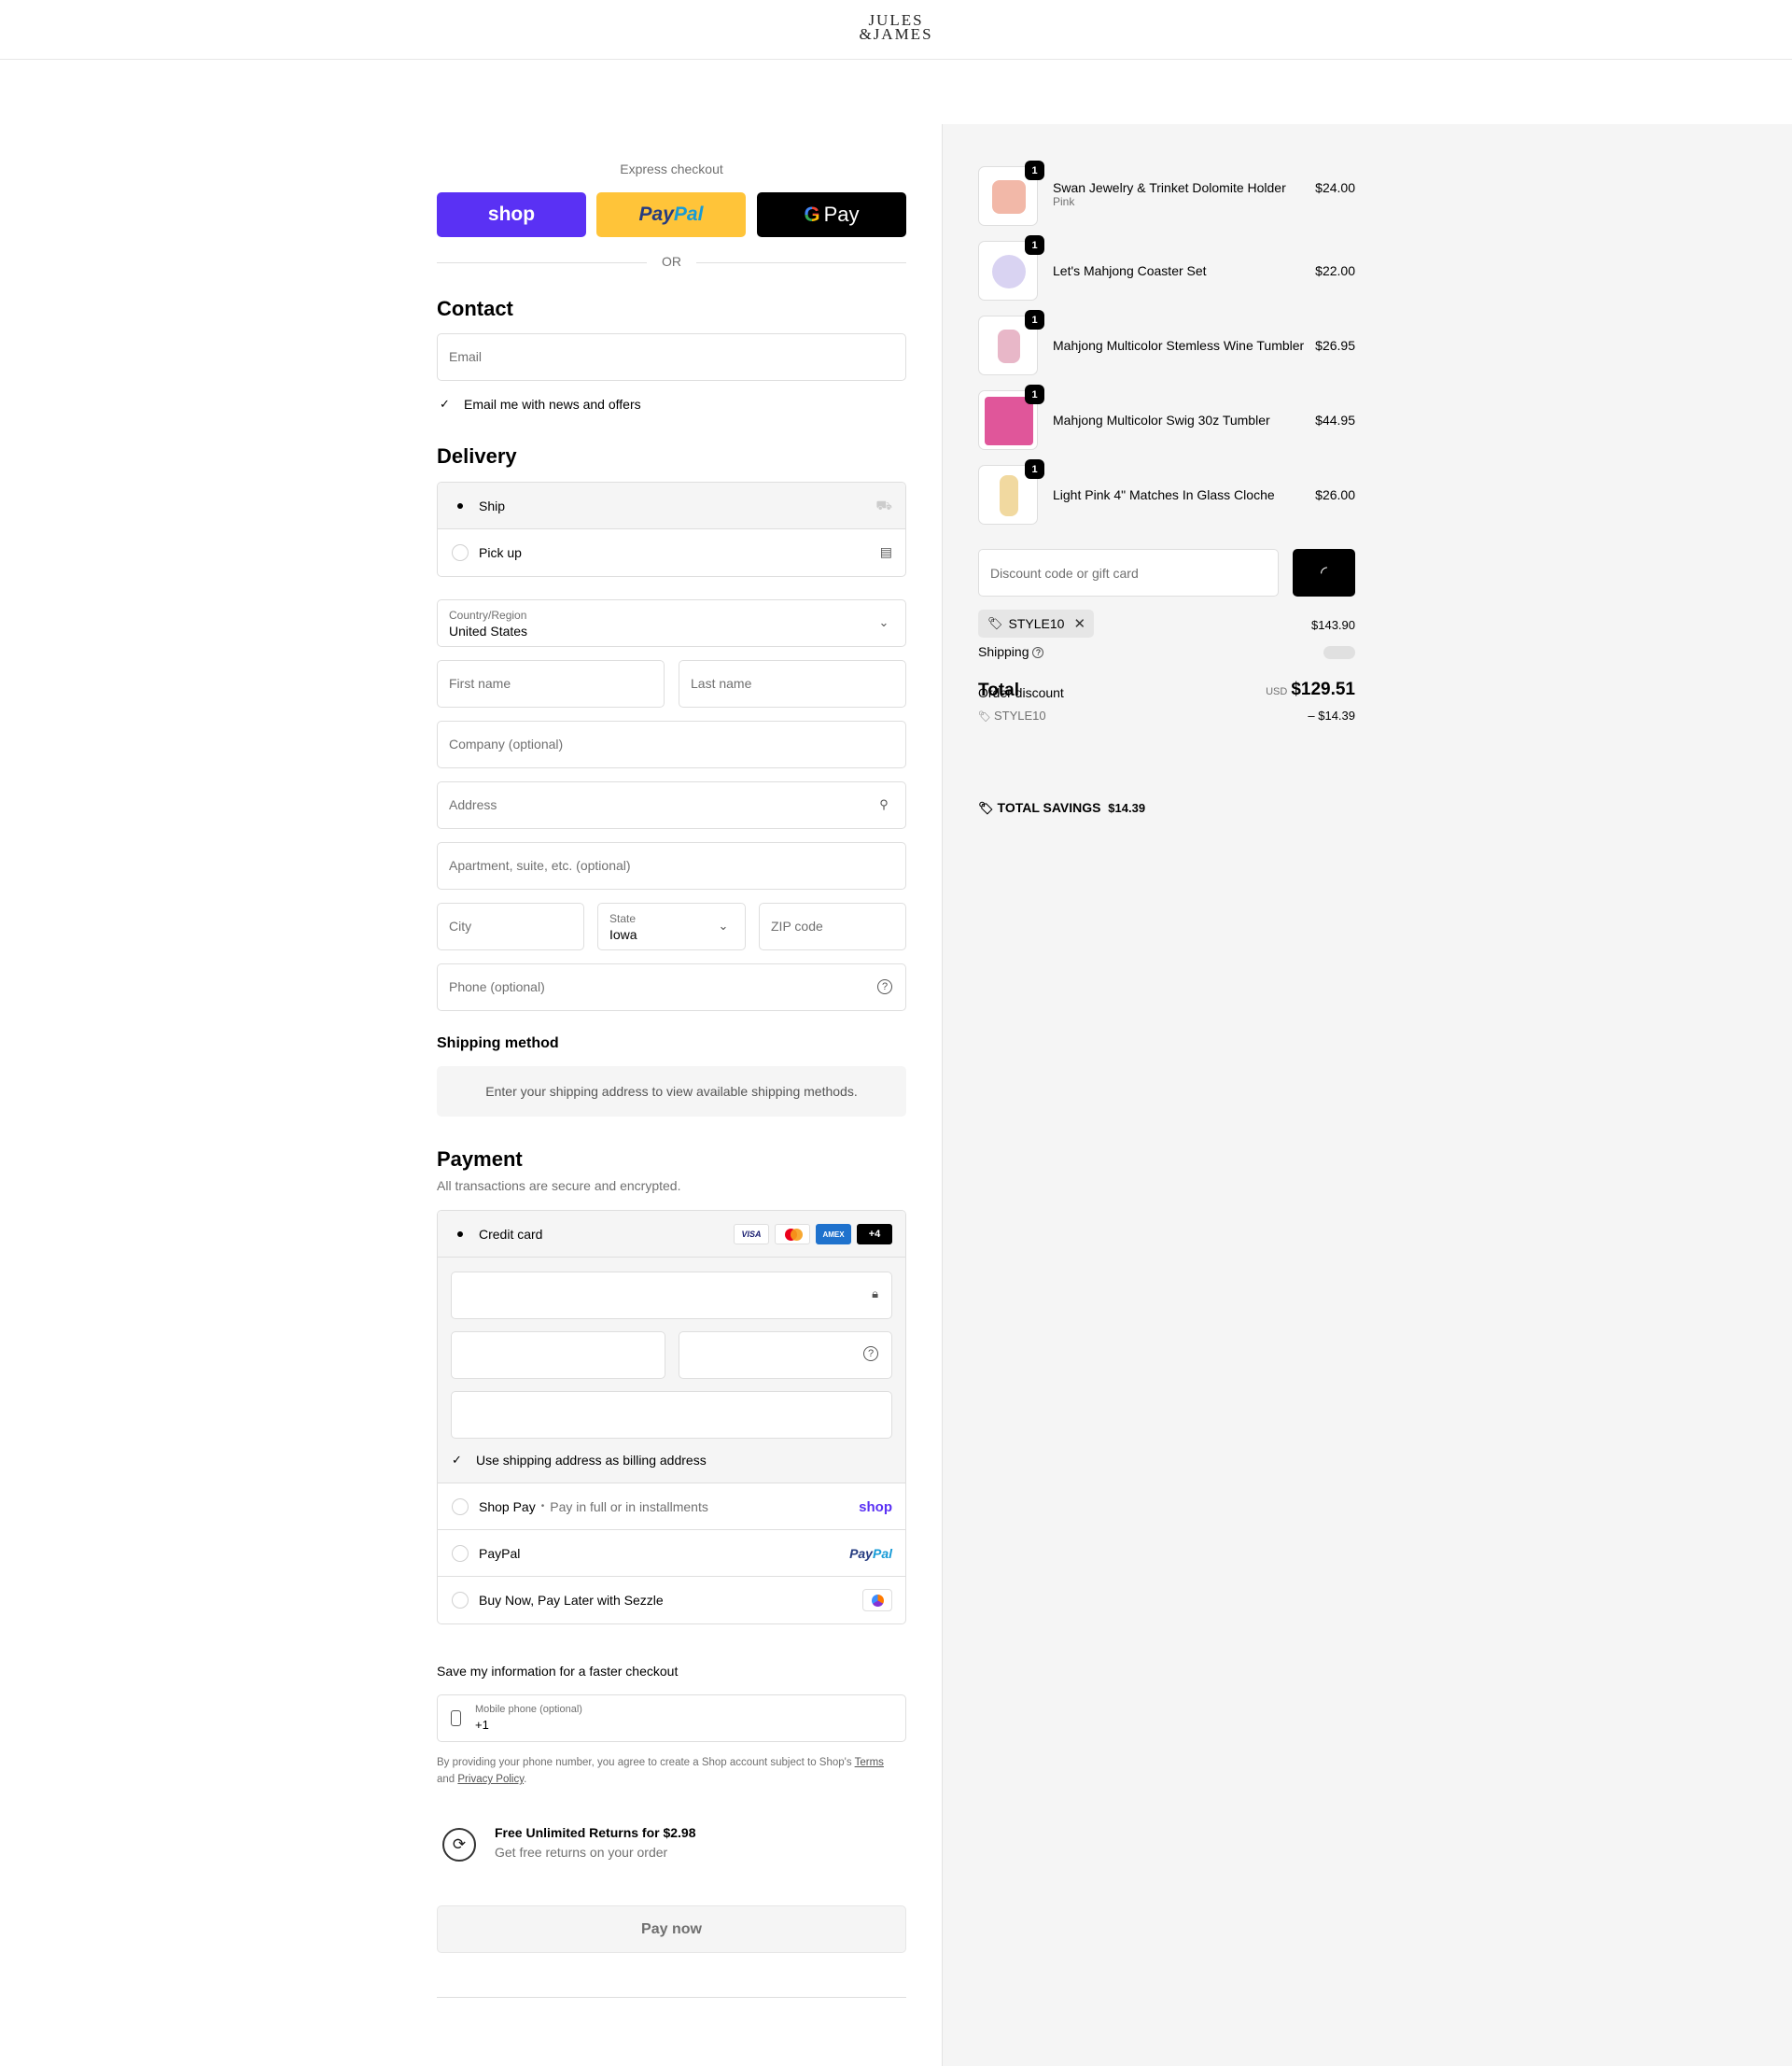  Describe the element at coordinates (510, 926) in the screenshot. I see `city-field: City` at that location.